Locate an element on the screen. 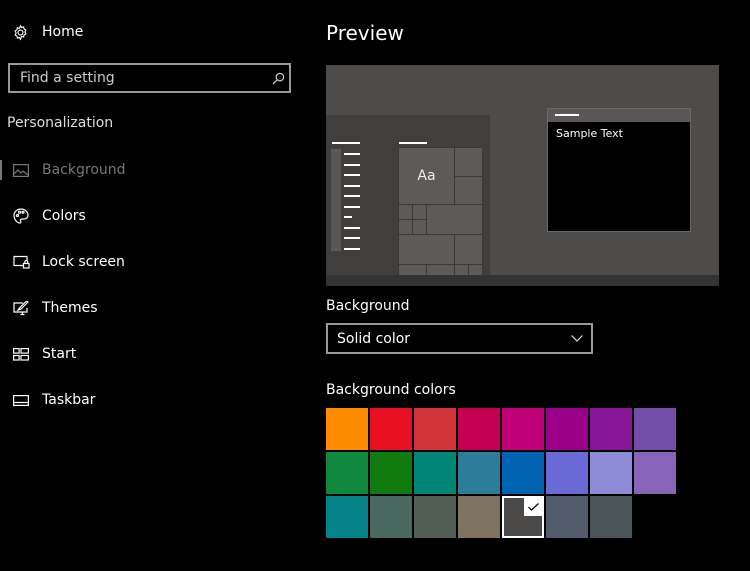  search-icon is located at coordinates (278, 78).